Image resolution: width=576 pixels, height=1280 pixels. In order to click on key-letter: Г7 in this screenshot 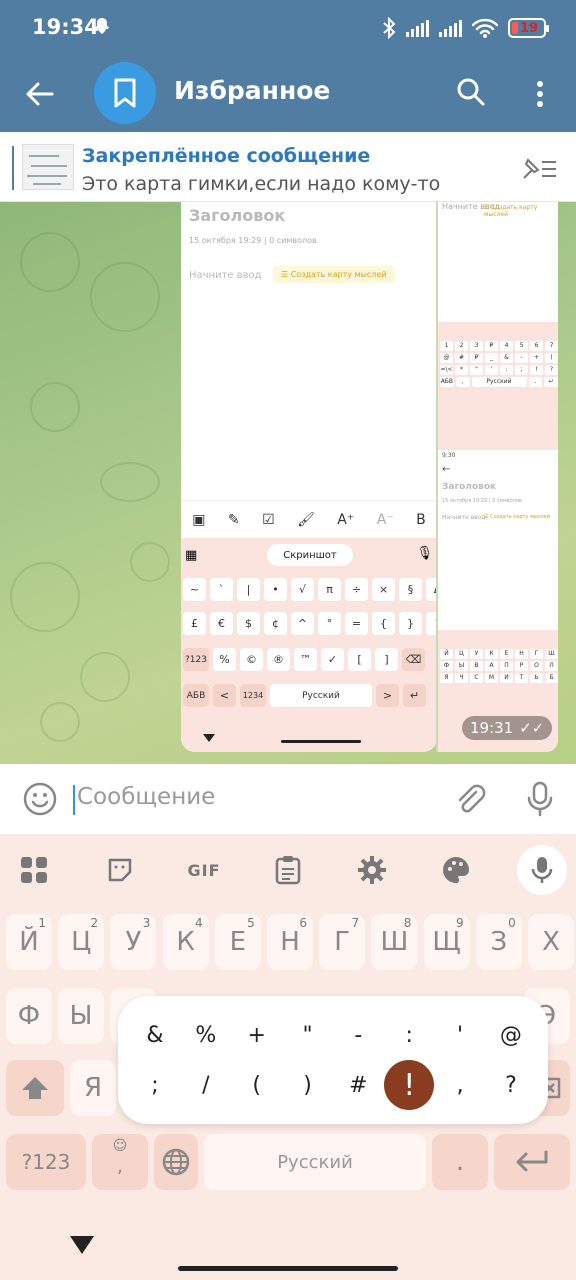, I will do `click(342, 942)`.